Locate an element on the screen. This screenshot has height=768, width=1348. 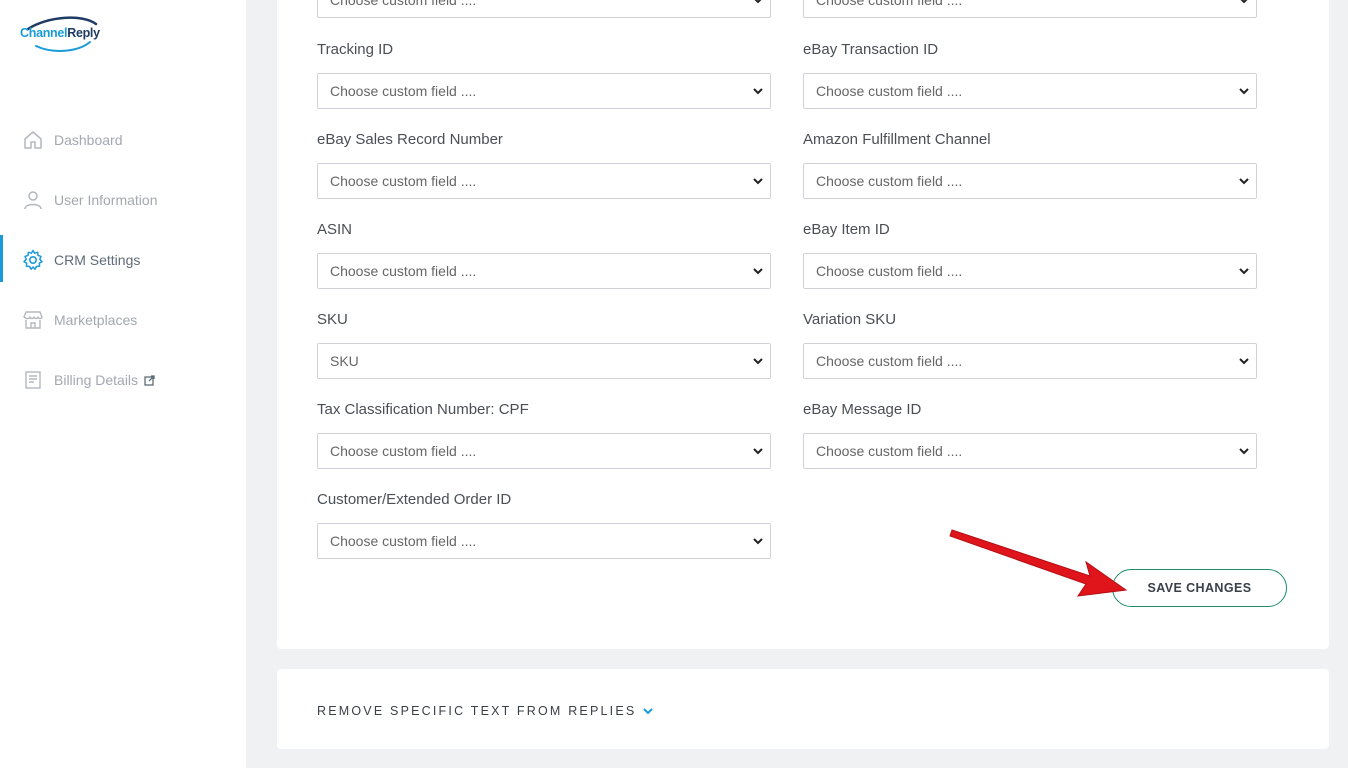
sidebar-item-user-information: User Information is located at coordinates (123, 200).